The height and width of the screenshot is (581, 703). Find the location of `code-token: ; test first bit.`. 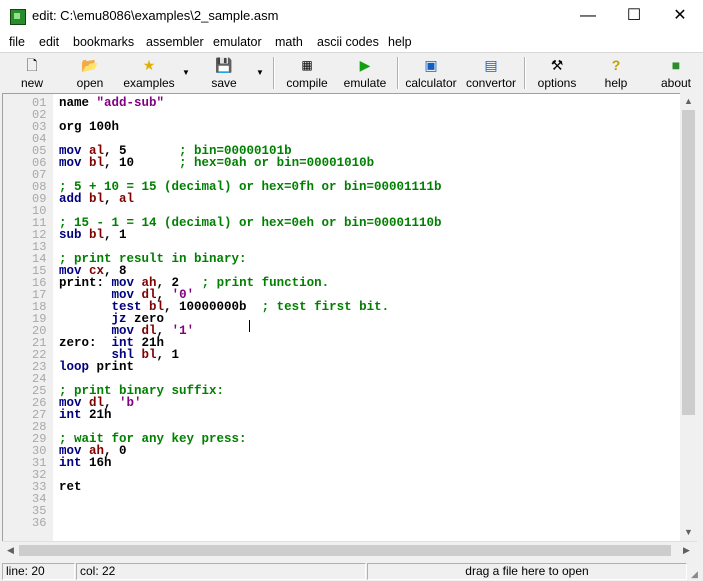

code-token: ; test first bit. is located at coordinates (325, 307).